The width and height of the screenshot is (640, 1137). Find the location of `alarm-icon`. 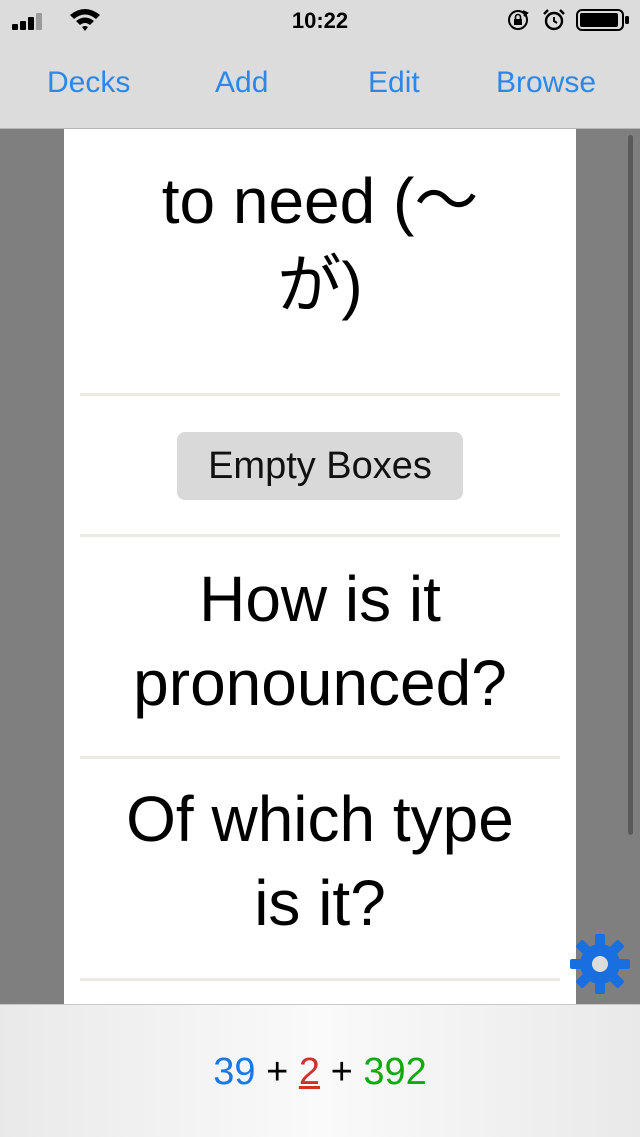

alarm-icon is located at coordinates (554, 20).